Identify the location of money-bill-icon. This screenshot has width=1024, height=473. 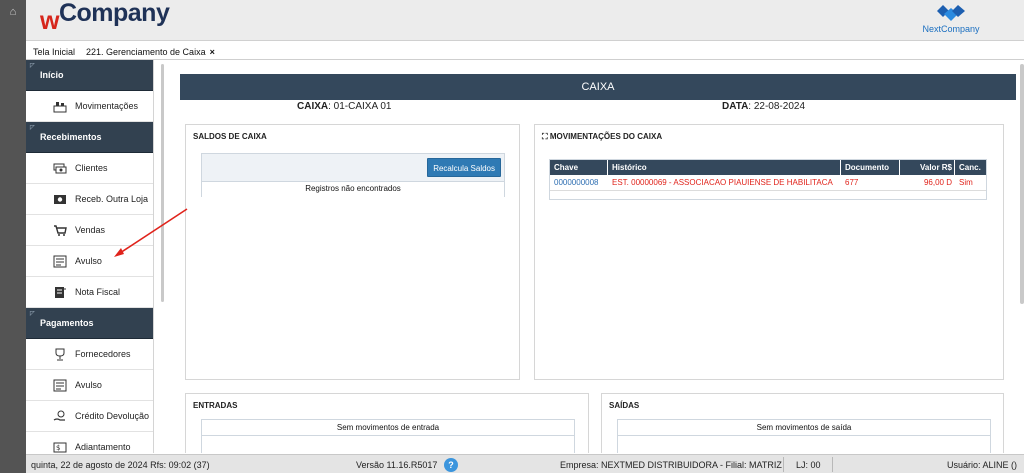
(60, 199).